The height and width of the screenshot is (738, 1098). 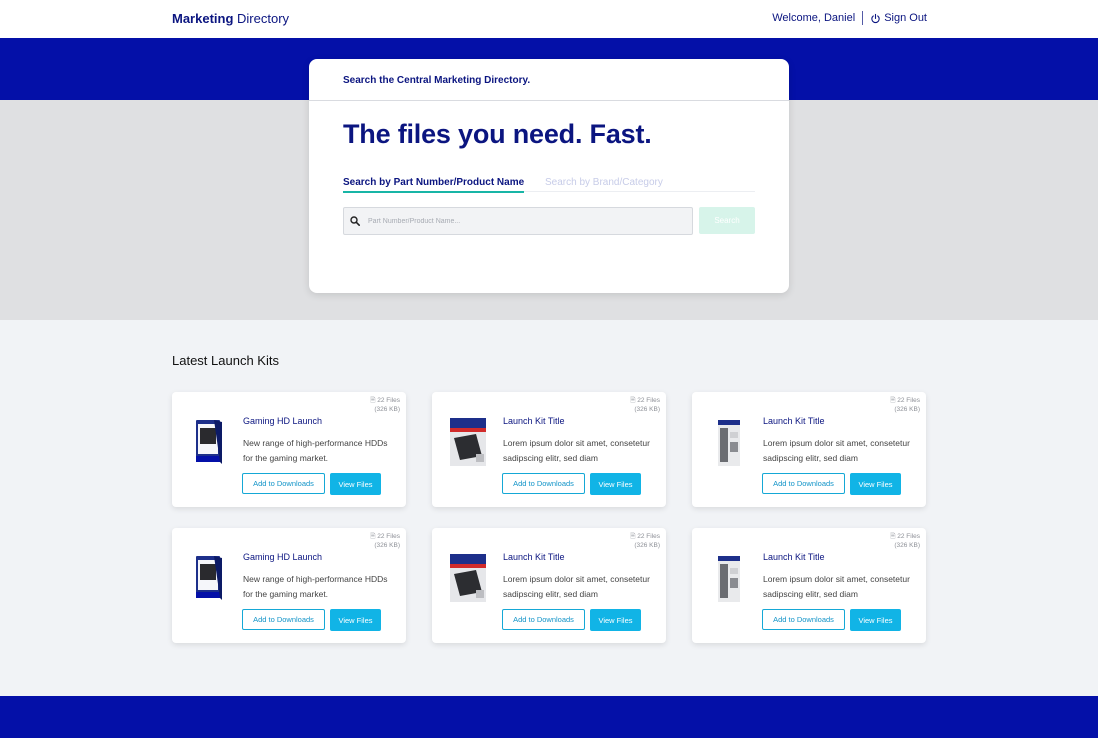 I want to click on brand-name-bold: Marketing, so click(x=203, y=18).